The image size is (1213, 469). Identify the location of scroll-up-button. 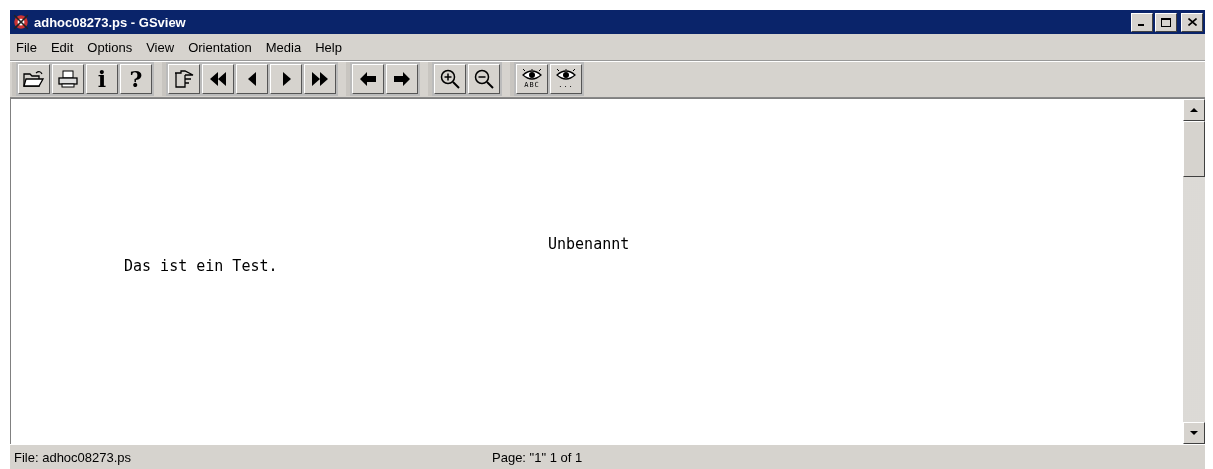
(1194, 110).